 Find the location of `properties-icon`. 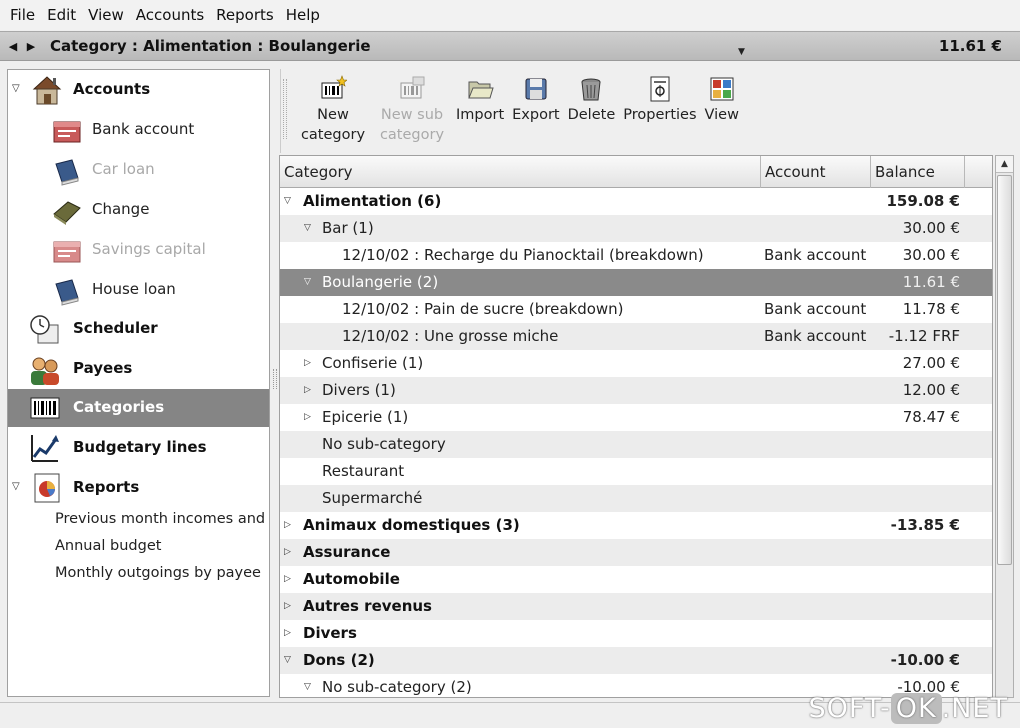

properties-icon is located at coordinates (660, 89).